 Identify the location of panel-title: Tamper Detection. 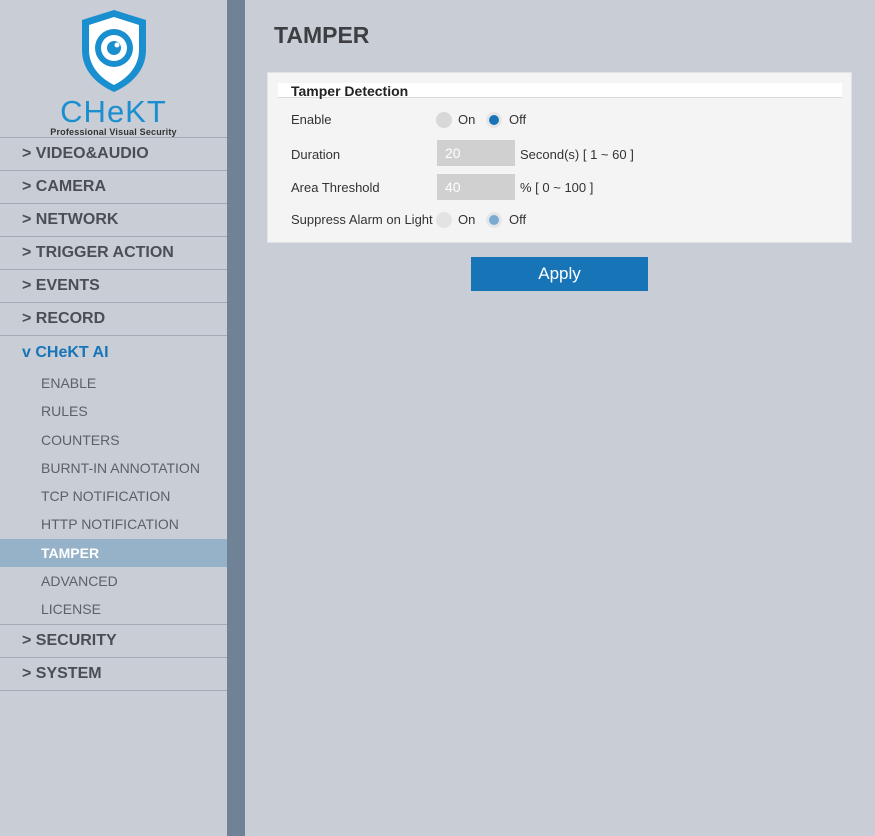
(350, 91).